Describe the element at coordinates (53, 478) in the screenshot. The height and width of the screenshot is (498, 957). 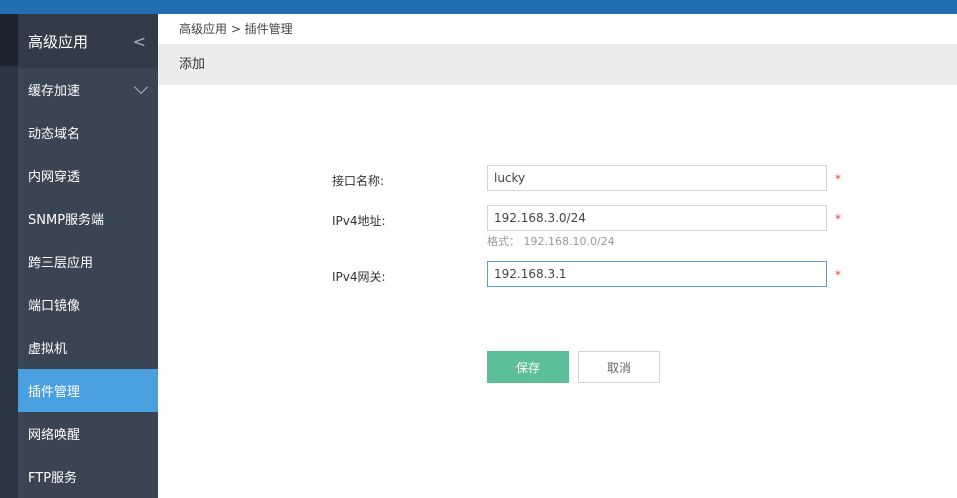
I see `sidebar-item-label: FTP服务` at that location.